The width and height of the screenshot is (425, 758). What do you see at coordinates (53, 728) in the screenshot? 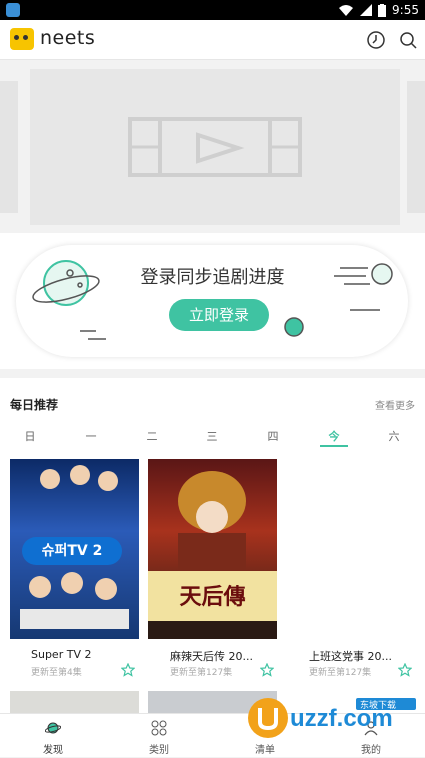
I see `planet-icon` at bounding box center [53, 728].